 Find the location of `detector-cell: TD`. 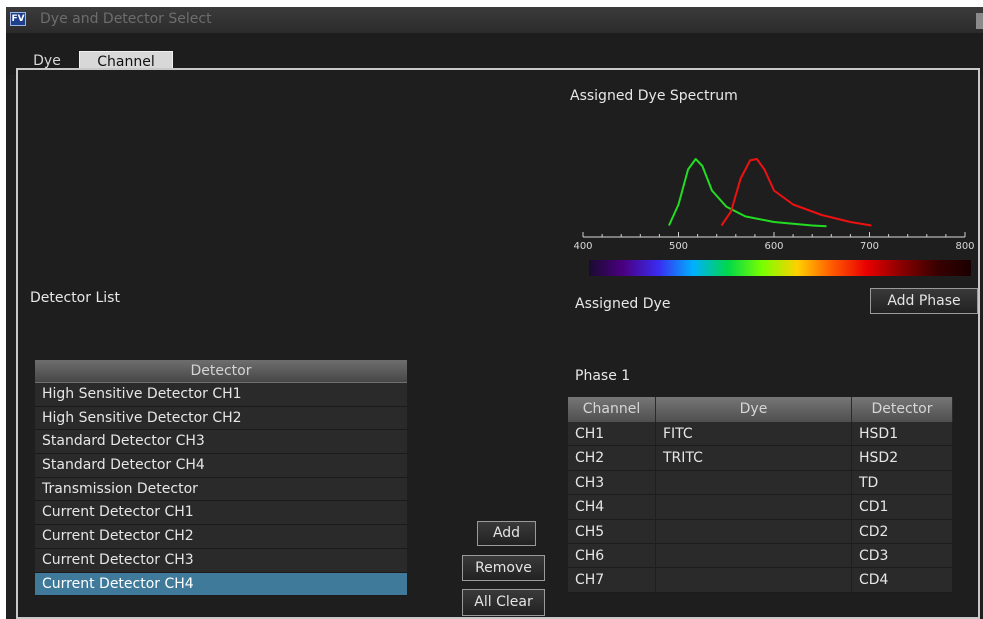

detector-cell: TD is located at coordinates (902, 482).